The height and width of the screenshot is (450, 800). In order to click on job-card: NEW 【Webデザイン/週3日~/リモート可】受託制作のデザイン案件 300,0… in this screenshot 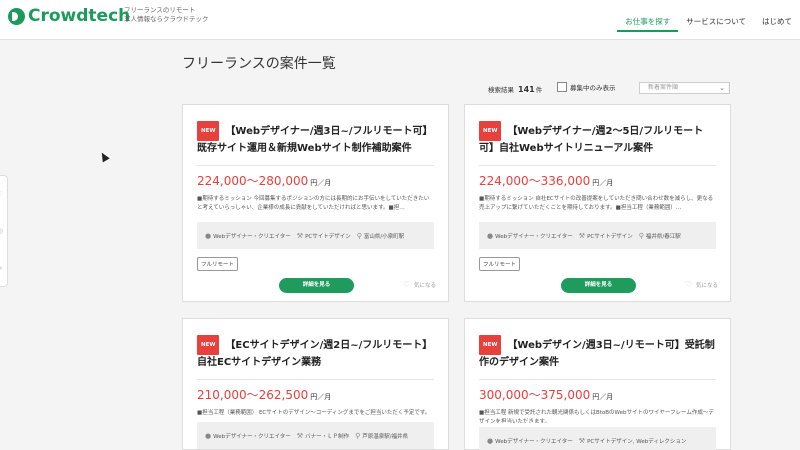, I will do `click(597, 384)`.